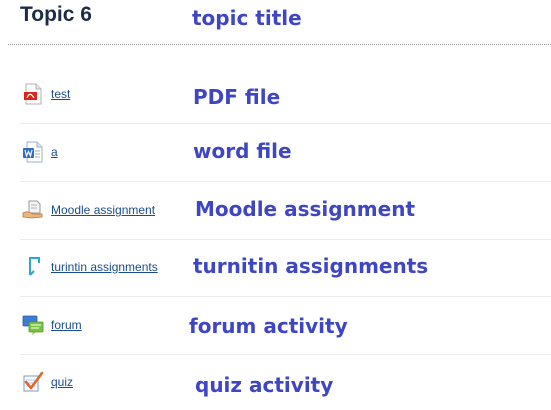 The image size is (551, 410). I want to click on annotation-word-file: word file, so click(242, 151).